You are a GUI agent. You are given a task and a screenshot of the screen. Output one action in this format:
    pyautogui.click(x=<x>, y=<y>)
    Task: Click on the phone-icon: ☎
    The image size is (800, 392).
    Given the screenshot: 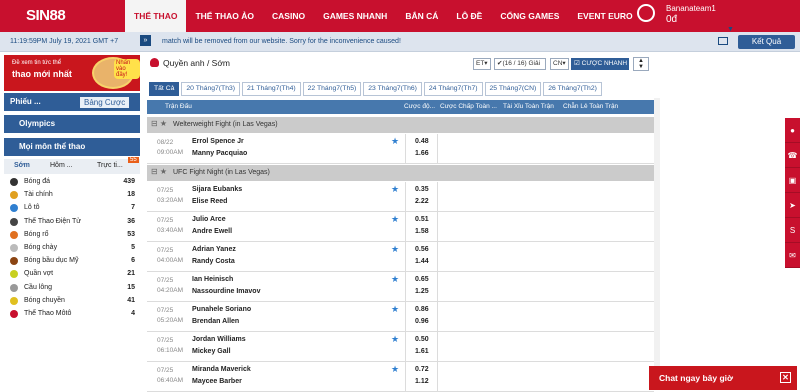 What is the action you would take?
    pyautogui.click(x=792, y=155)
    